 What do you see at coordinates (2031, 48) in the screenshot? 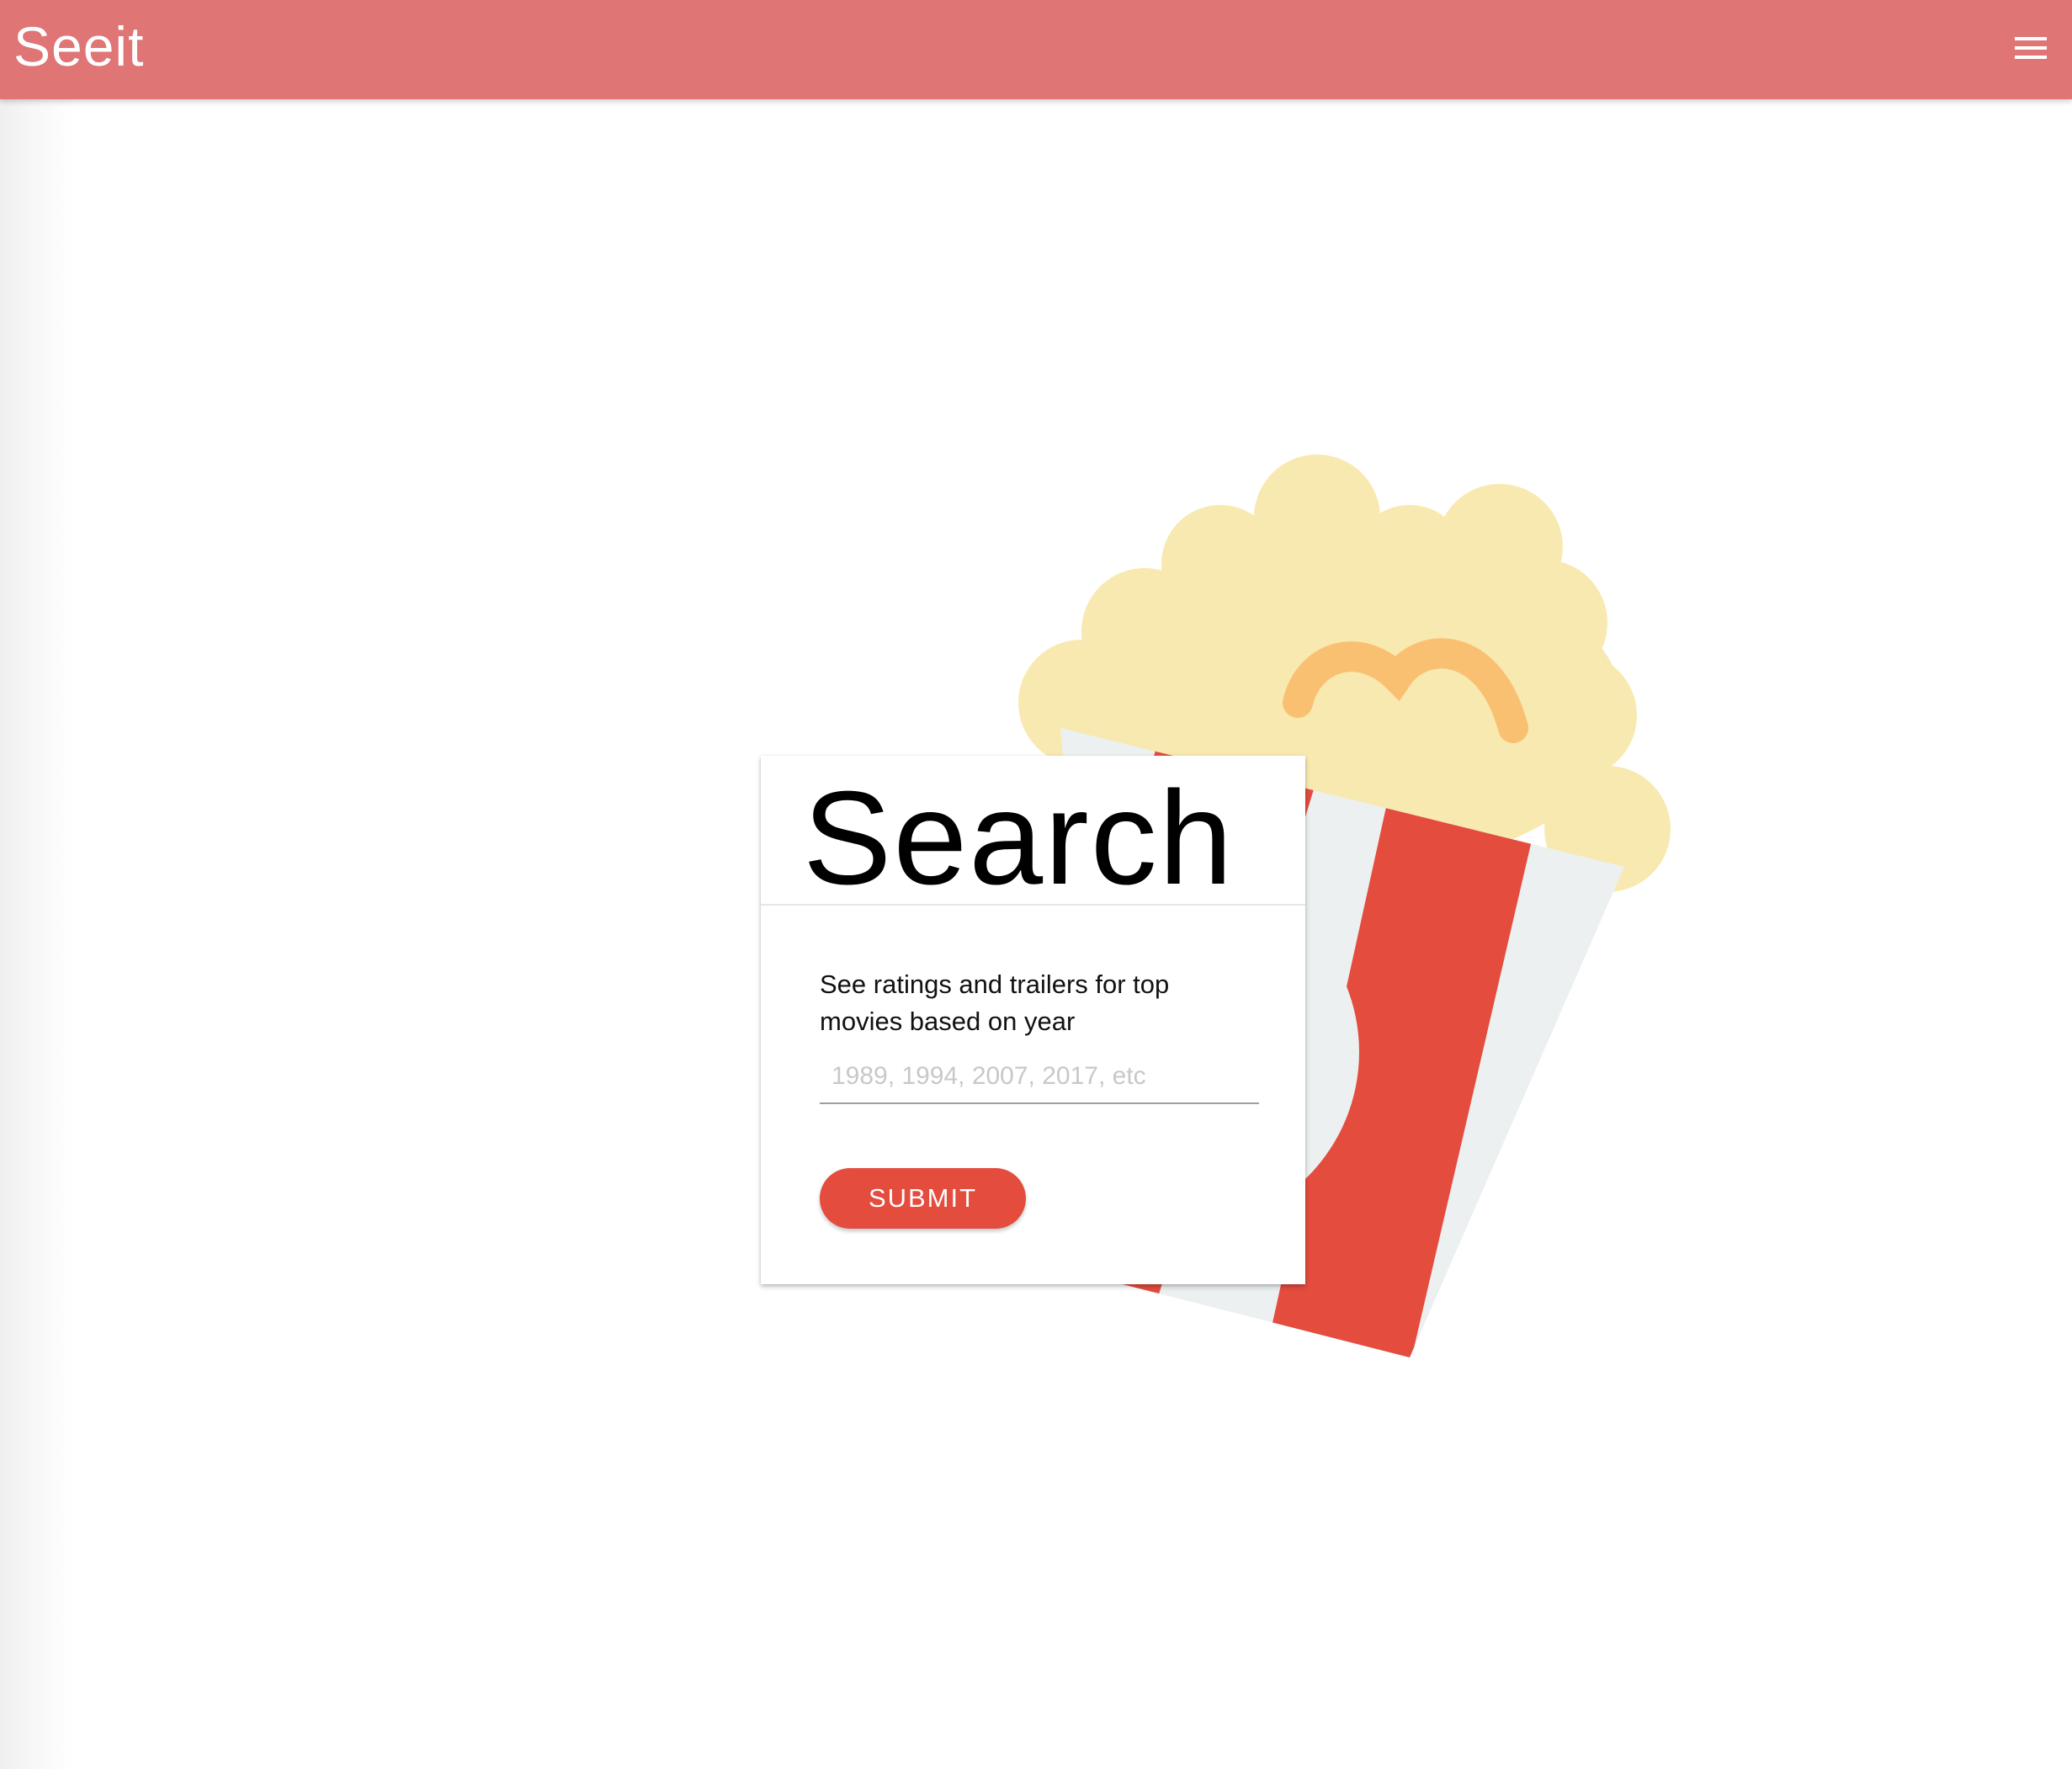
I see `hamburger-menu-icon` at bounding box center [2031, 48].